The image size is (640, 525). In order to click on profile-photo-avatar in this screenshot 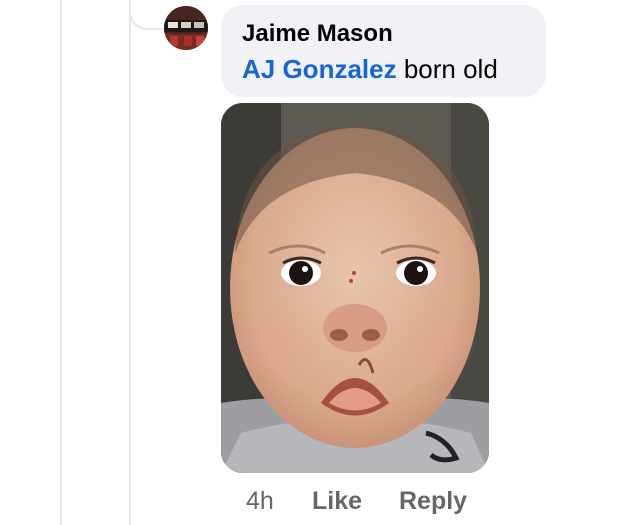, I will do `click(186, 28)`.